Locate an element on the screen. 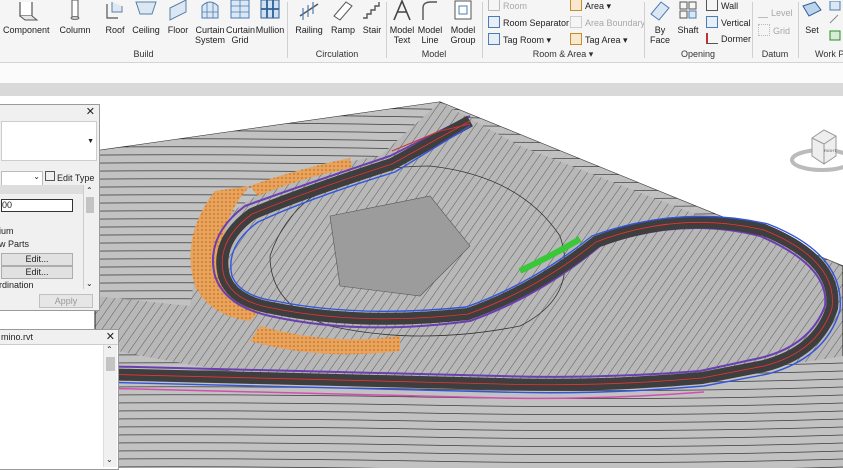 The image size is (843, 470). room-area-group-label: Room & Area ▾ is located at coordinates (563, 54).